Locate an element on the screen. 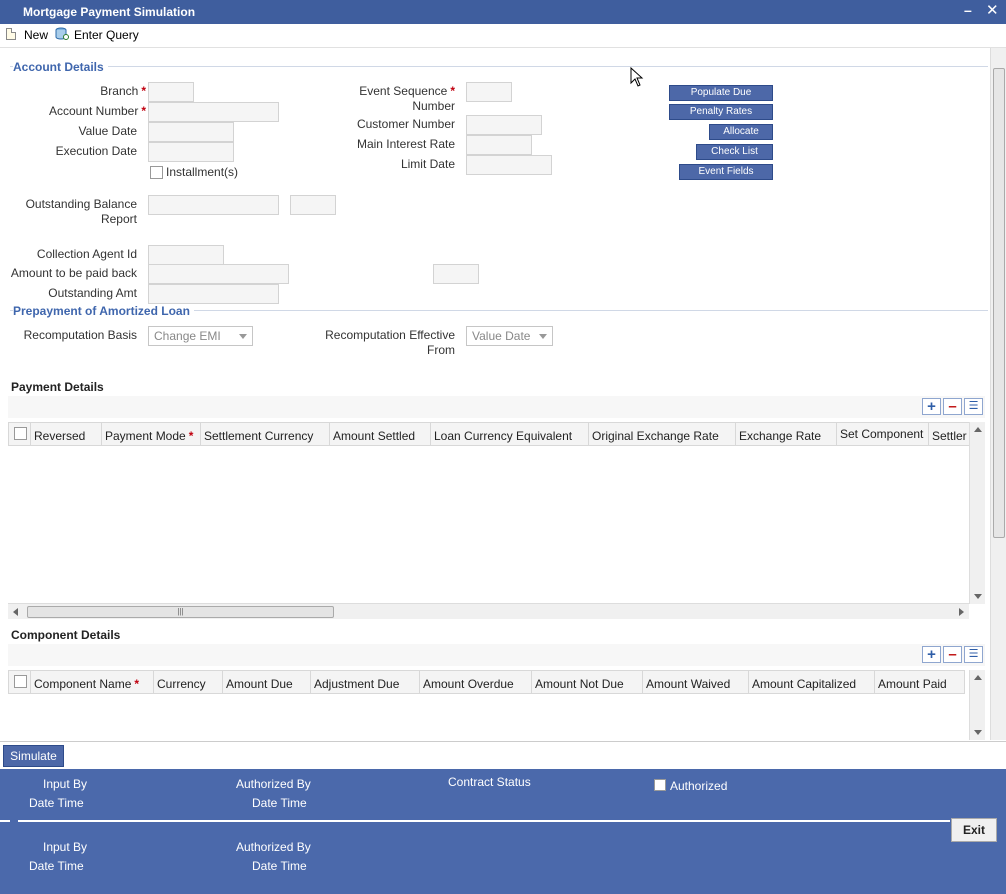 The width and height of the screenshot is (1006, 894). column-header: Reversed is located at coordinates (66, 434).